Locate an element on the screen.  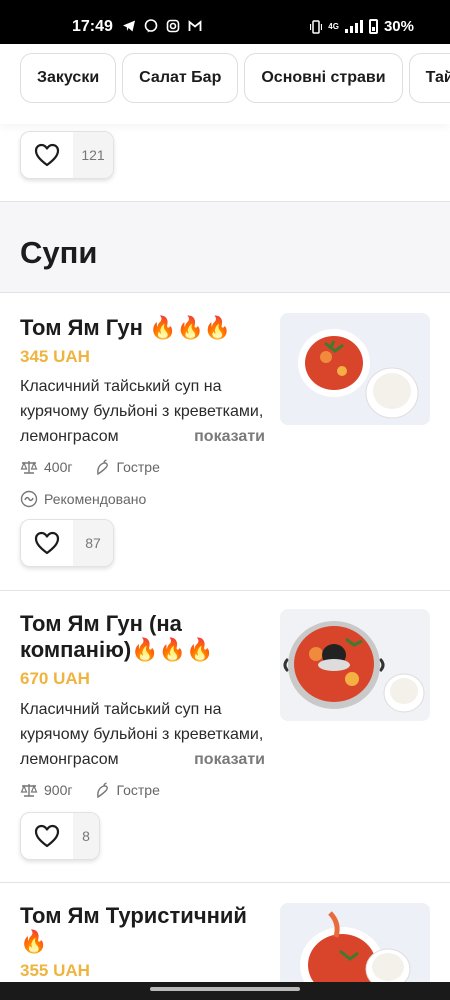
recommended-icon is located at coordinates (29, 499).